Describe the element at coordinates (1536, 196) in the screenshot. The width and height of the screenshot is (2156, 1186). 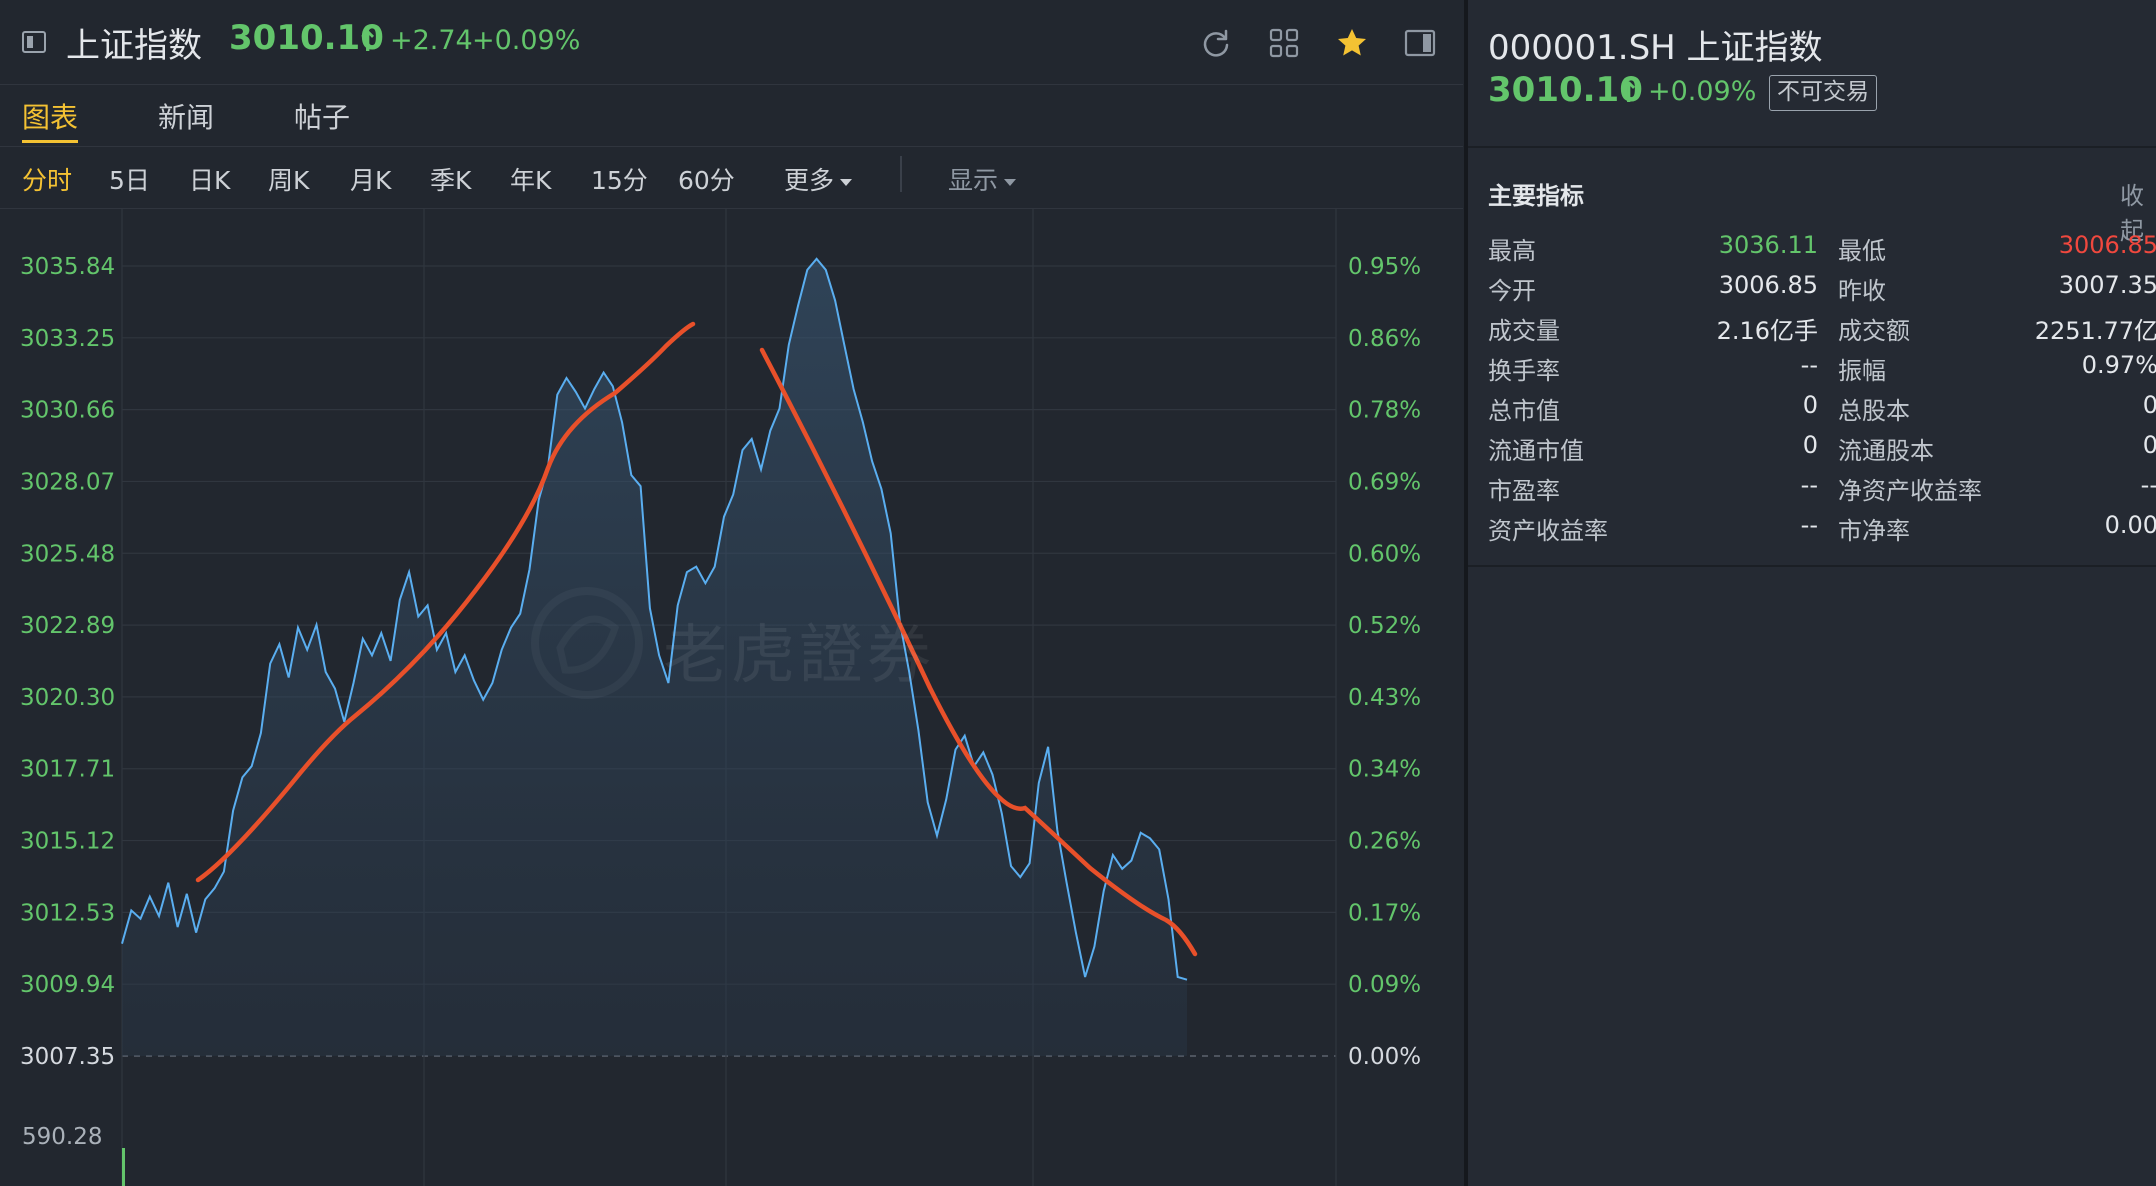
I see `key-metrics-title: 主要指标` at that location.